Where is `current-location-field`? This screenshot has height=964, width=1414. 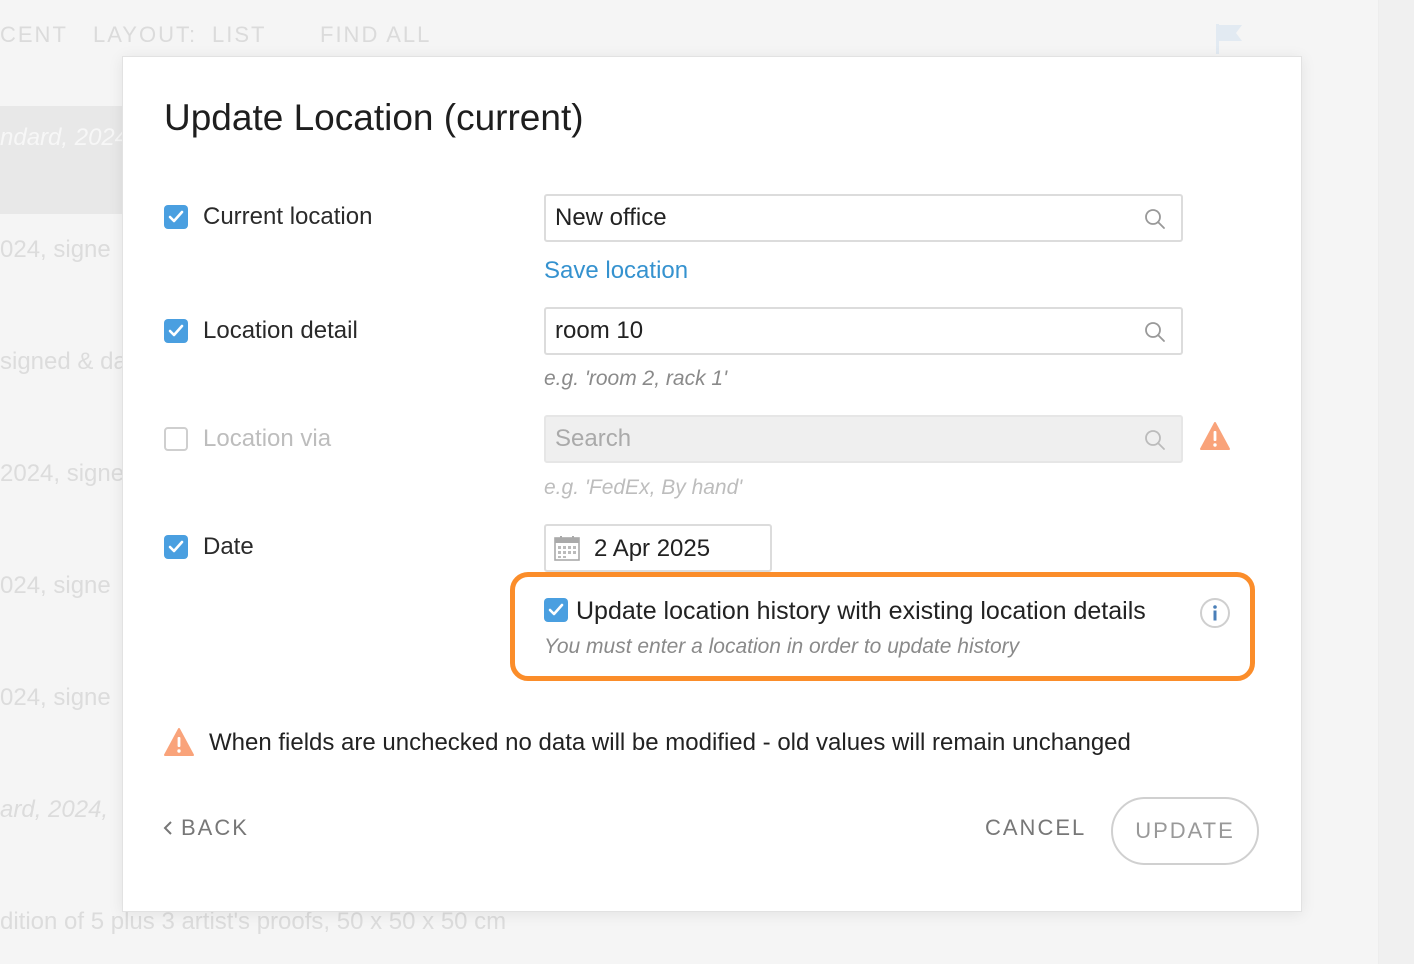
current-location-field is located at coordinates (863, 218).